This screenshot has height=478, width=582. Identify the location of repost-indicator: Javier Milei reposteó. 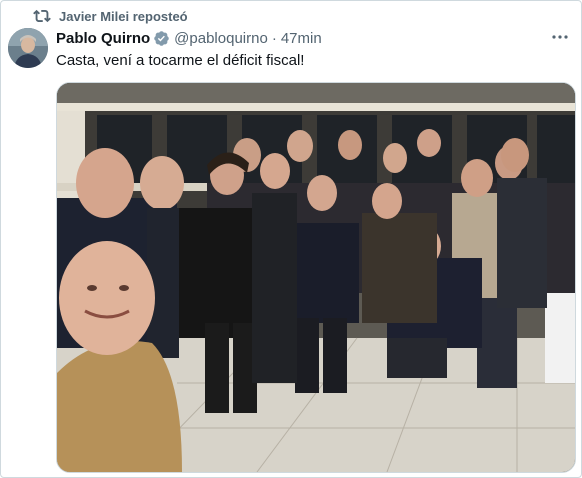
(110, 16).